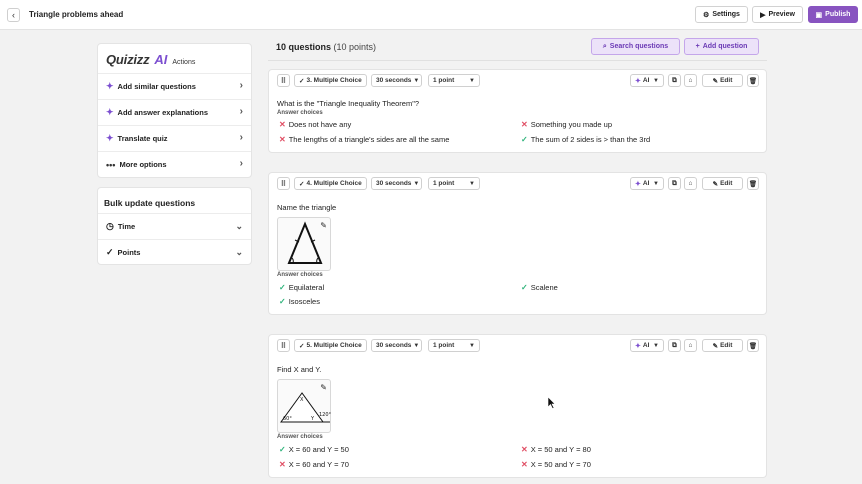  Describe the element at coordinates (304, 301) in the screenshot. I see `choice-text: Isosceles` at that location.